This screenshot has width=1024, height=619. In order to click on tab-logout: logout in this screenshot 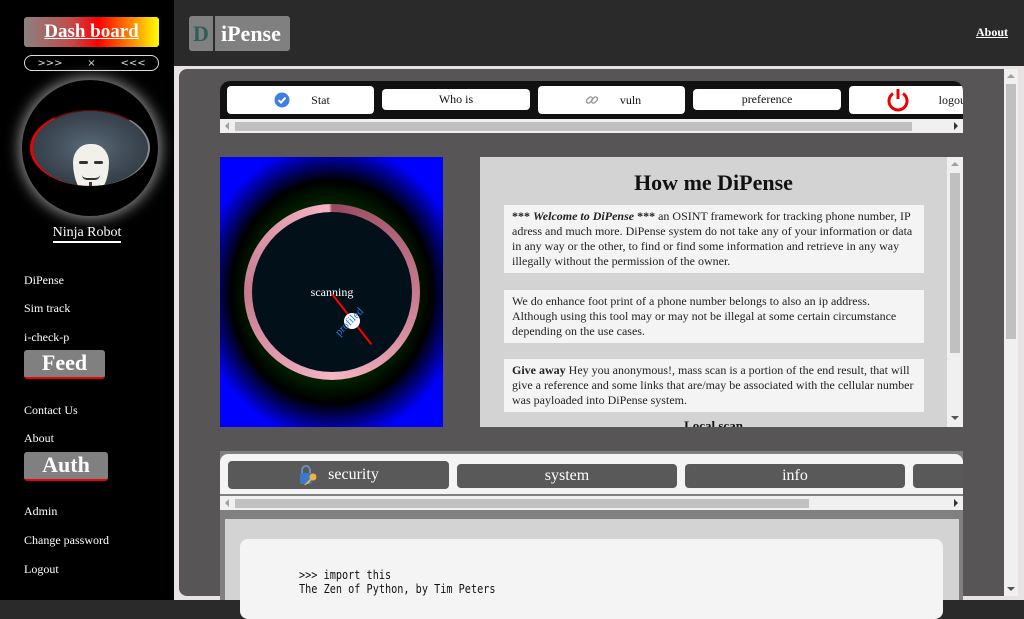, I will do `click(906, 100)`.